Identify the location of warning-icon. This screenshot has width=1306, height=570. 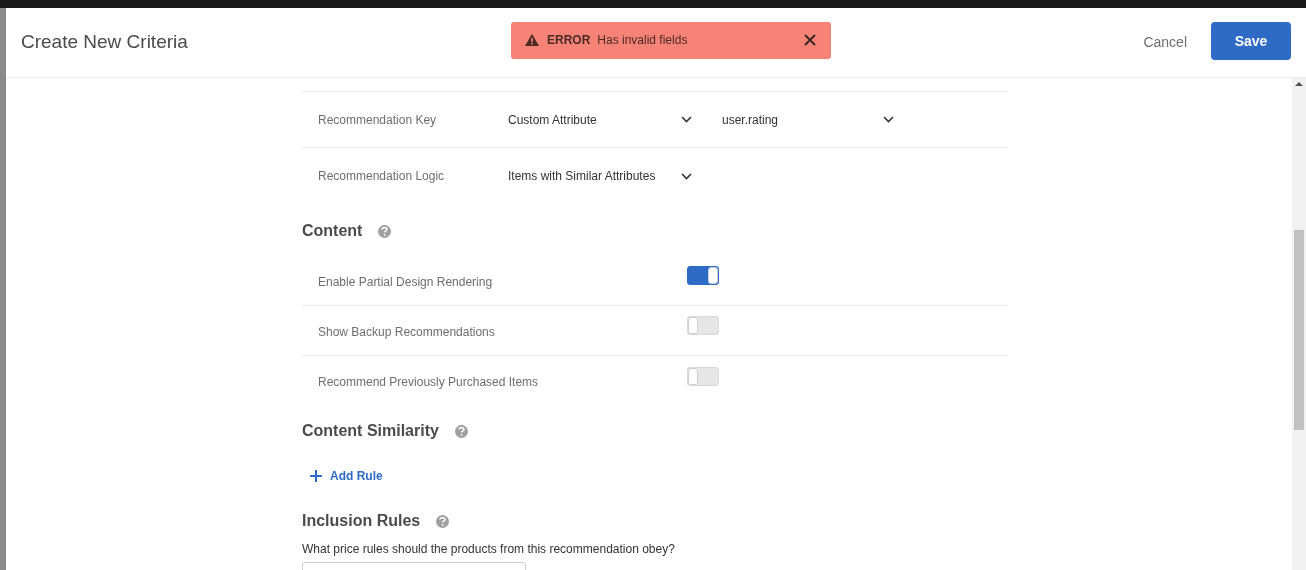
(532, 40).